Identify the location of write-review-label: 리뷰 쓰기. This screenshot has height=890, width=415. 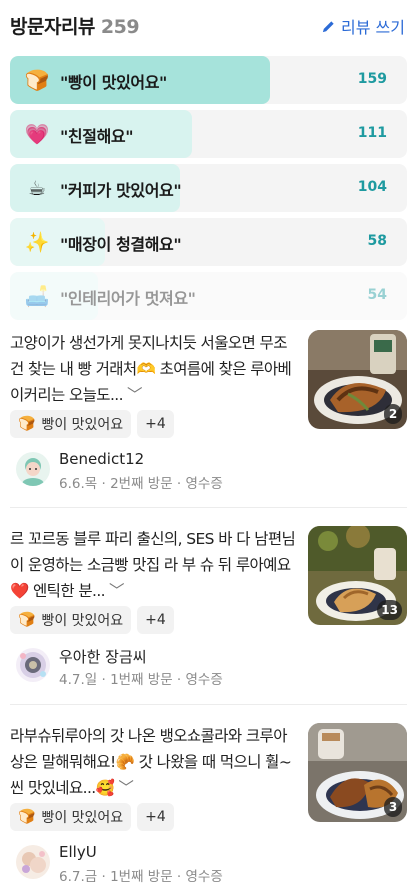
(373, 27).